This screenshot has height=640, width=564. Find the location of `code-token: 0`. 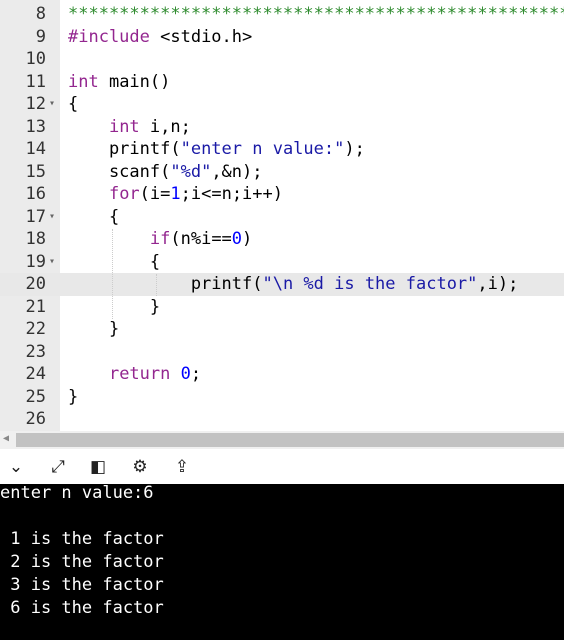

code-token: 0 is located at coordinates (185, 374).